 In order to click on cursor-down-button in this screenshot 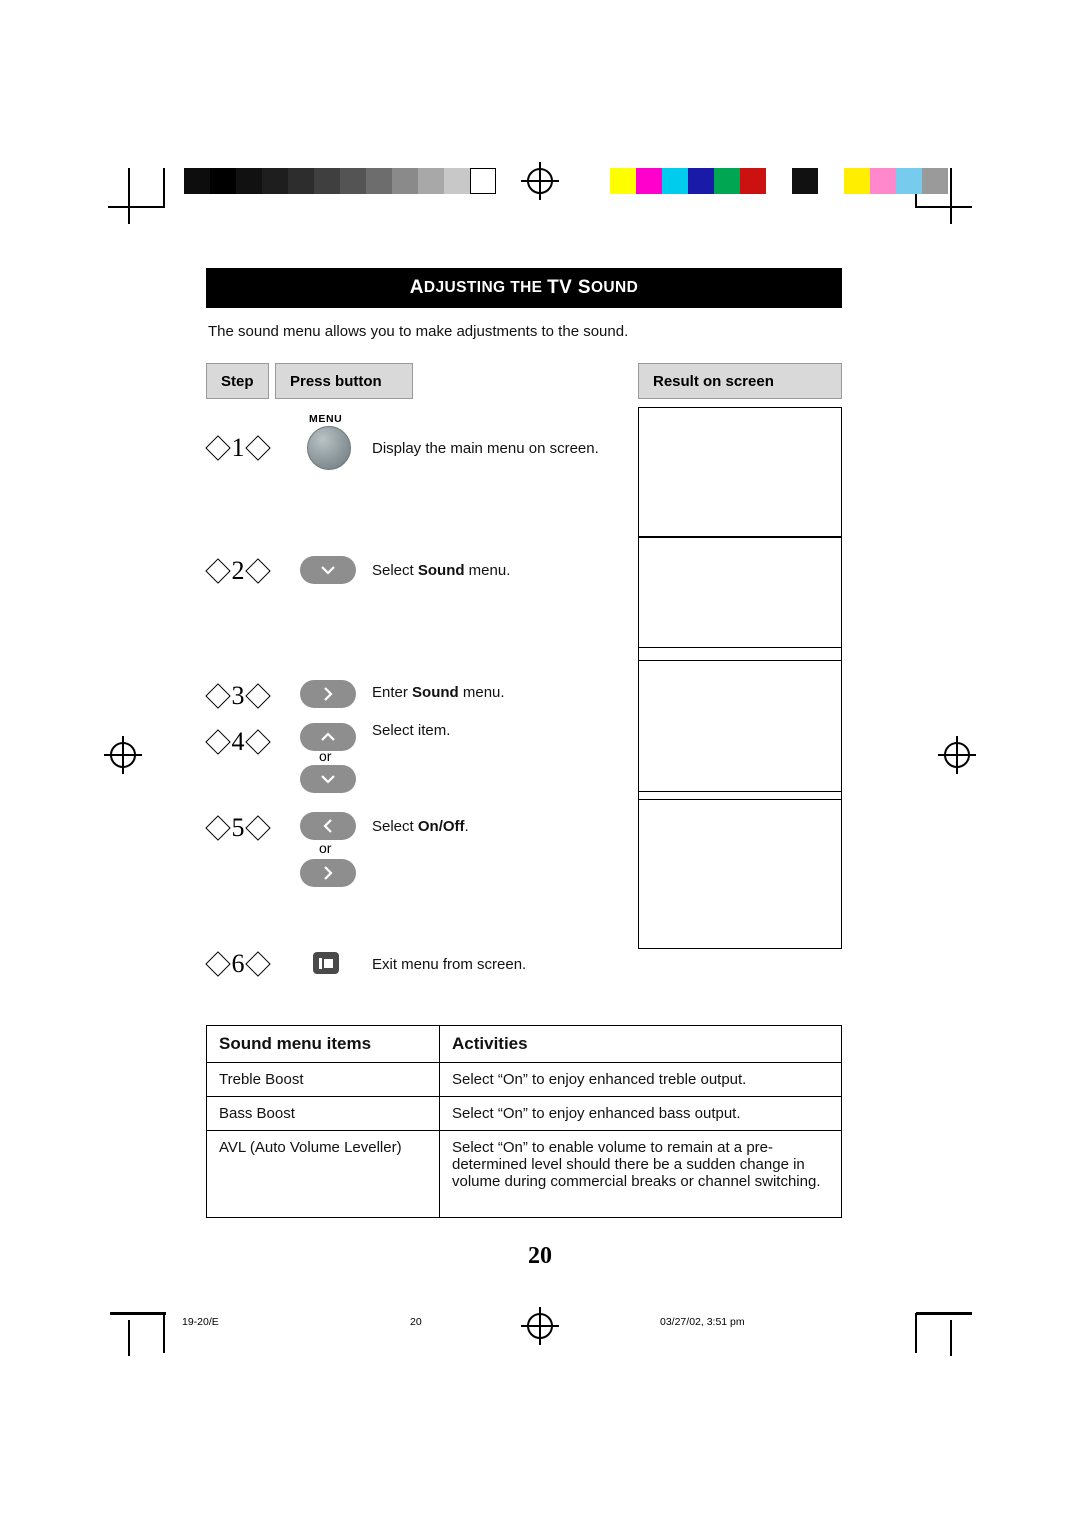, I will do `click(328, 570)`.